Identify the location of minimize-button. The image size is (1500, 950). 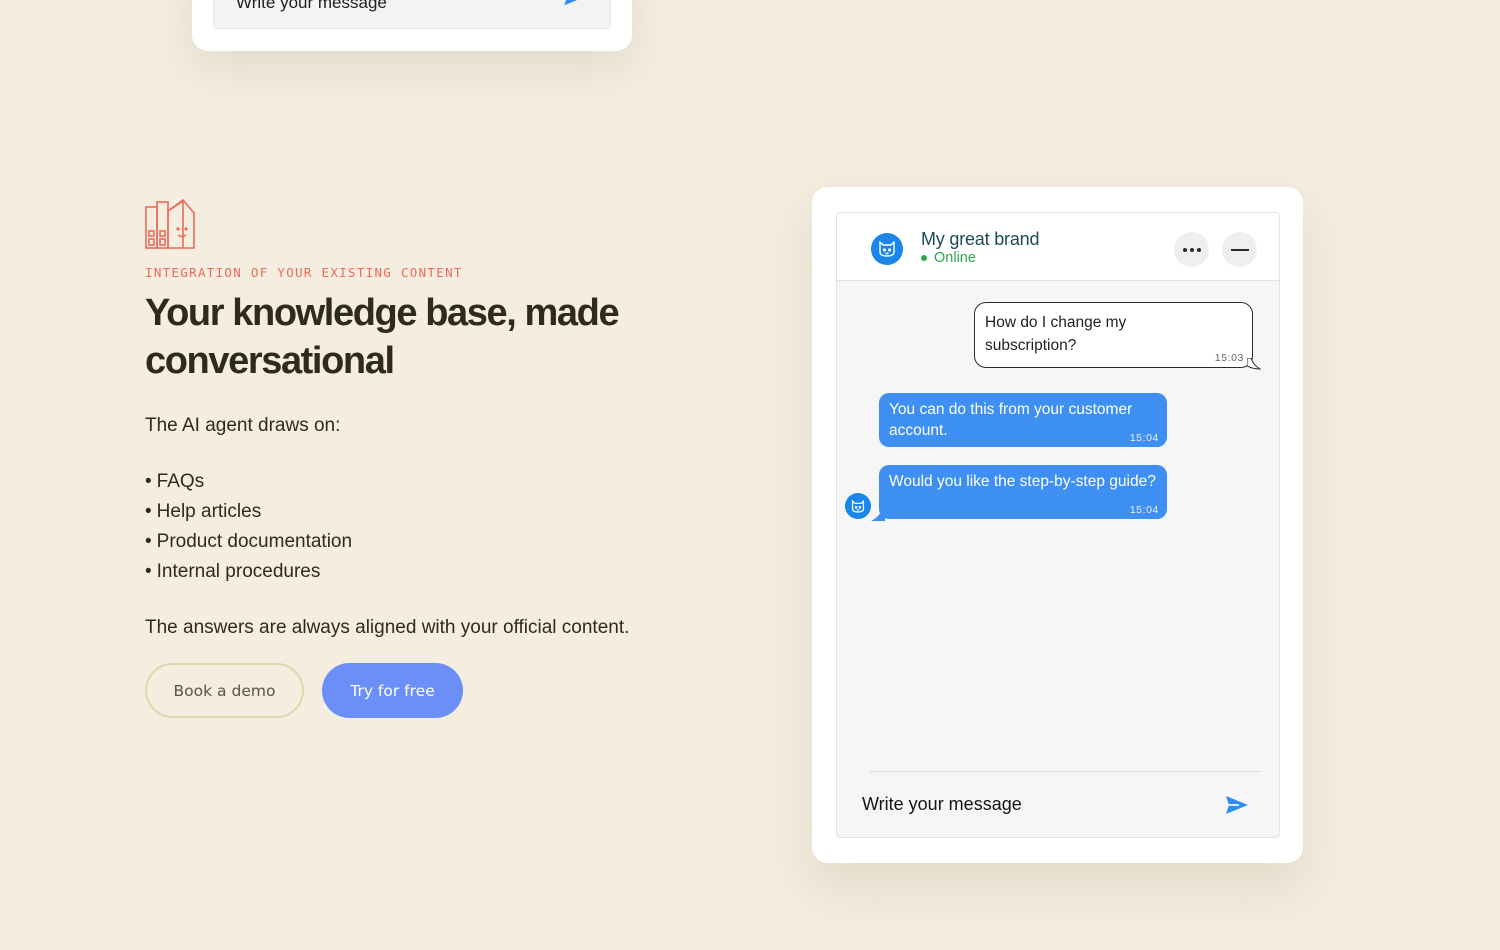
(1239, 249).